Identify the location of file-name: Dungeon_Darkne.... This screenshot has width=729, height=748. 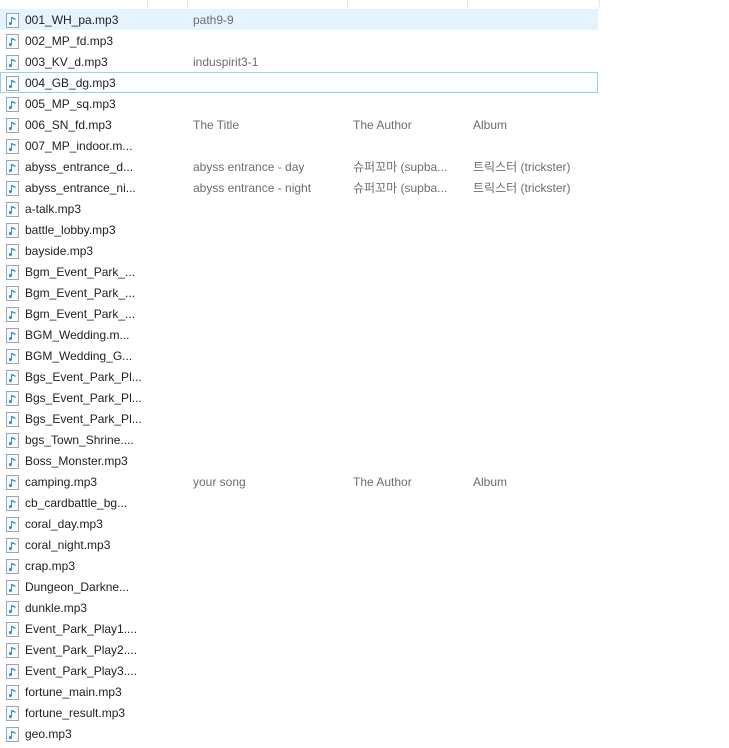
(77, 587).